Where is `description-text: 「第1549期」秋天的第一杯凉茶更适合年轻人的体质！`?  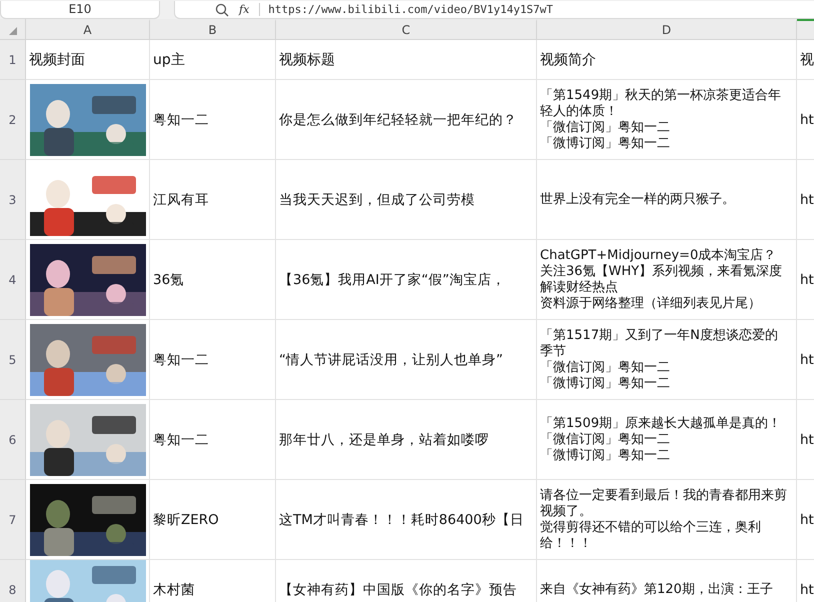
description-text: 「第1549期」秋天的第一杯凉茶更适合年轻人的体质！ is located at coordinates (661, 104).